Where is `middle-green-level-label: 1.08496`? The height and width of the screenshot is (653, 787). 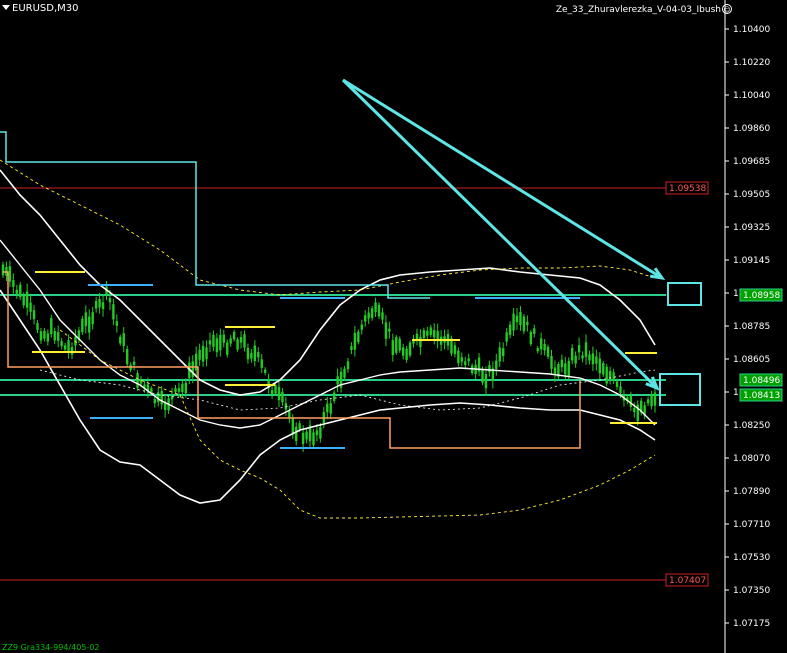
middle-green-level-label: 1.08496 is located at coordinates (761, 381).